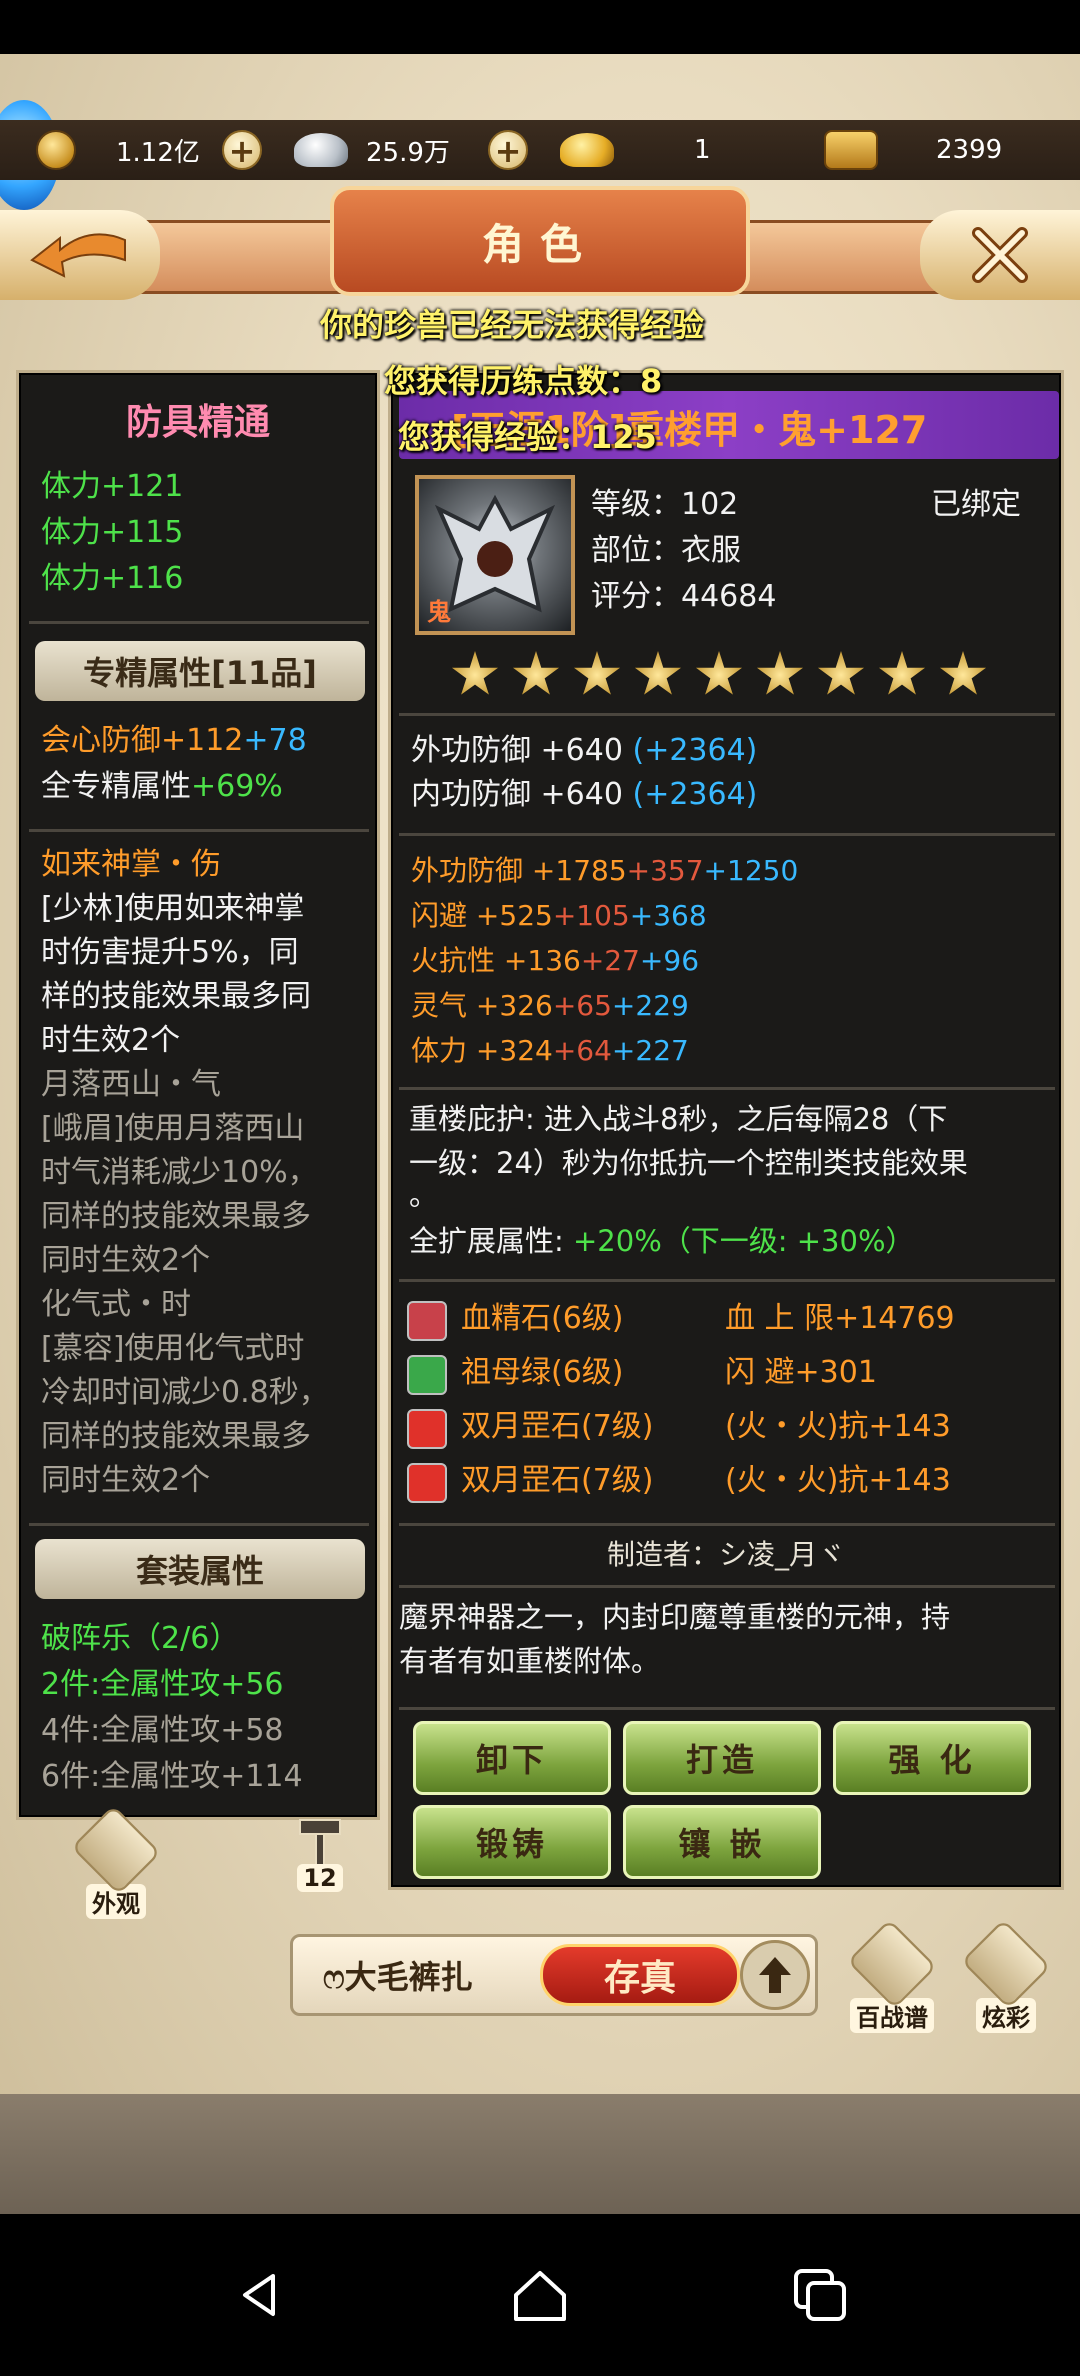  What do you see at coordinates (559, 916) in the screenshot?
I see `extra-stat-2: 闪避 +525+105+368` at bounding box center [559, 916].